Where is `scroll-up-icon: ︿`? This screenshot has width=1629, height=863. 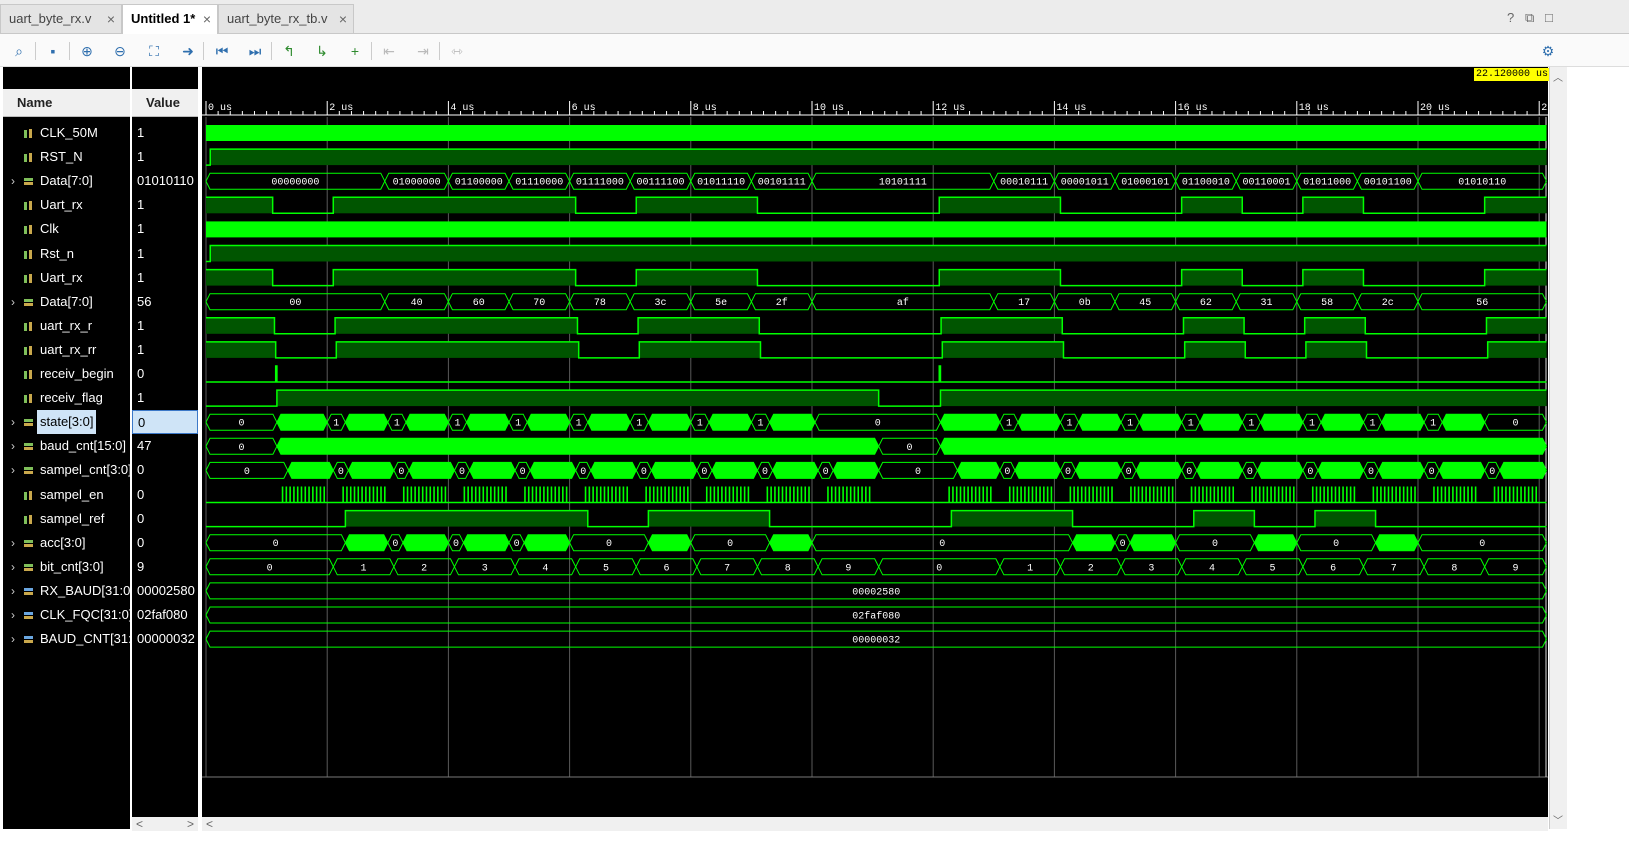
scroll-up-icon: ︿ is located at coordinates (1558, 76).